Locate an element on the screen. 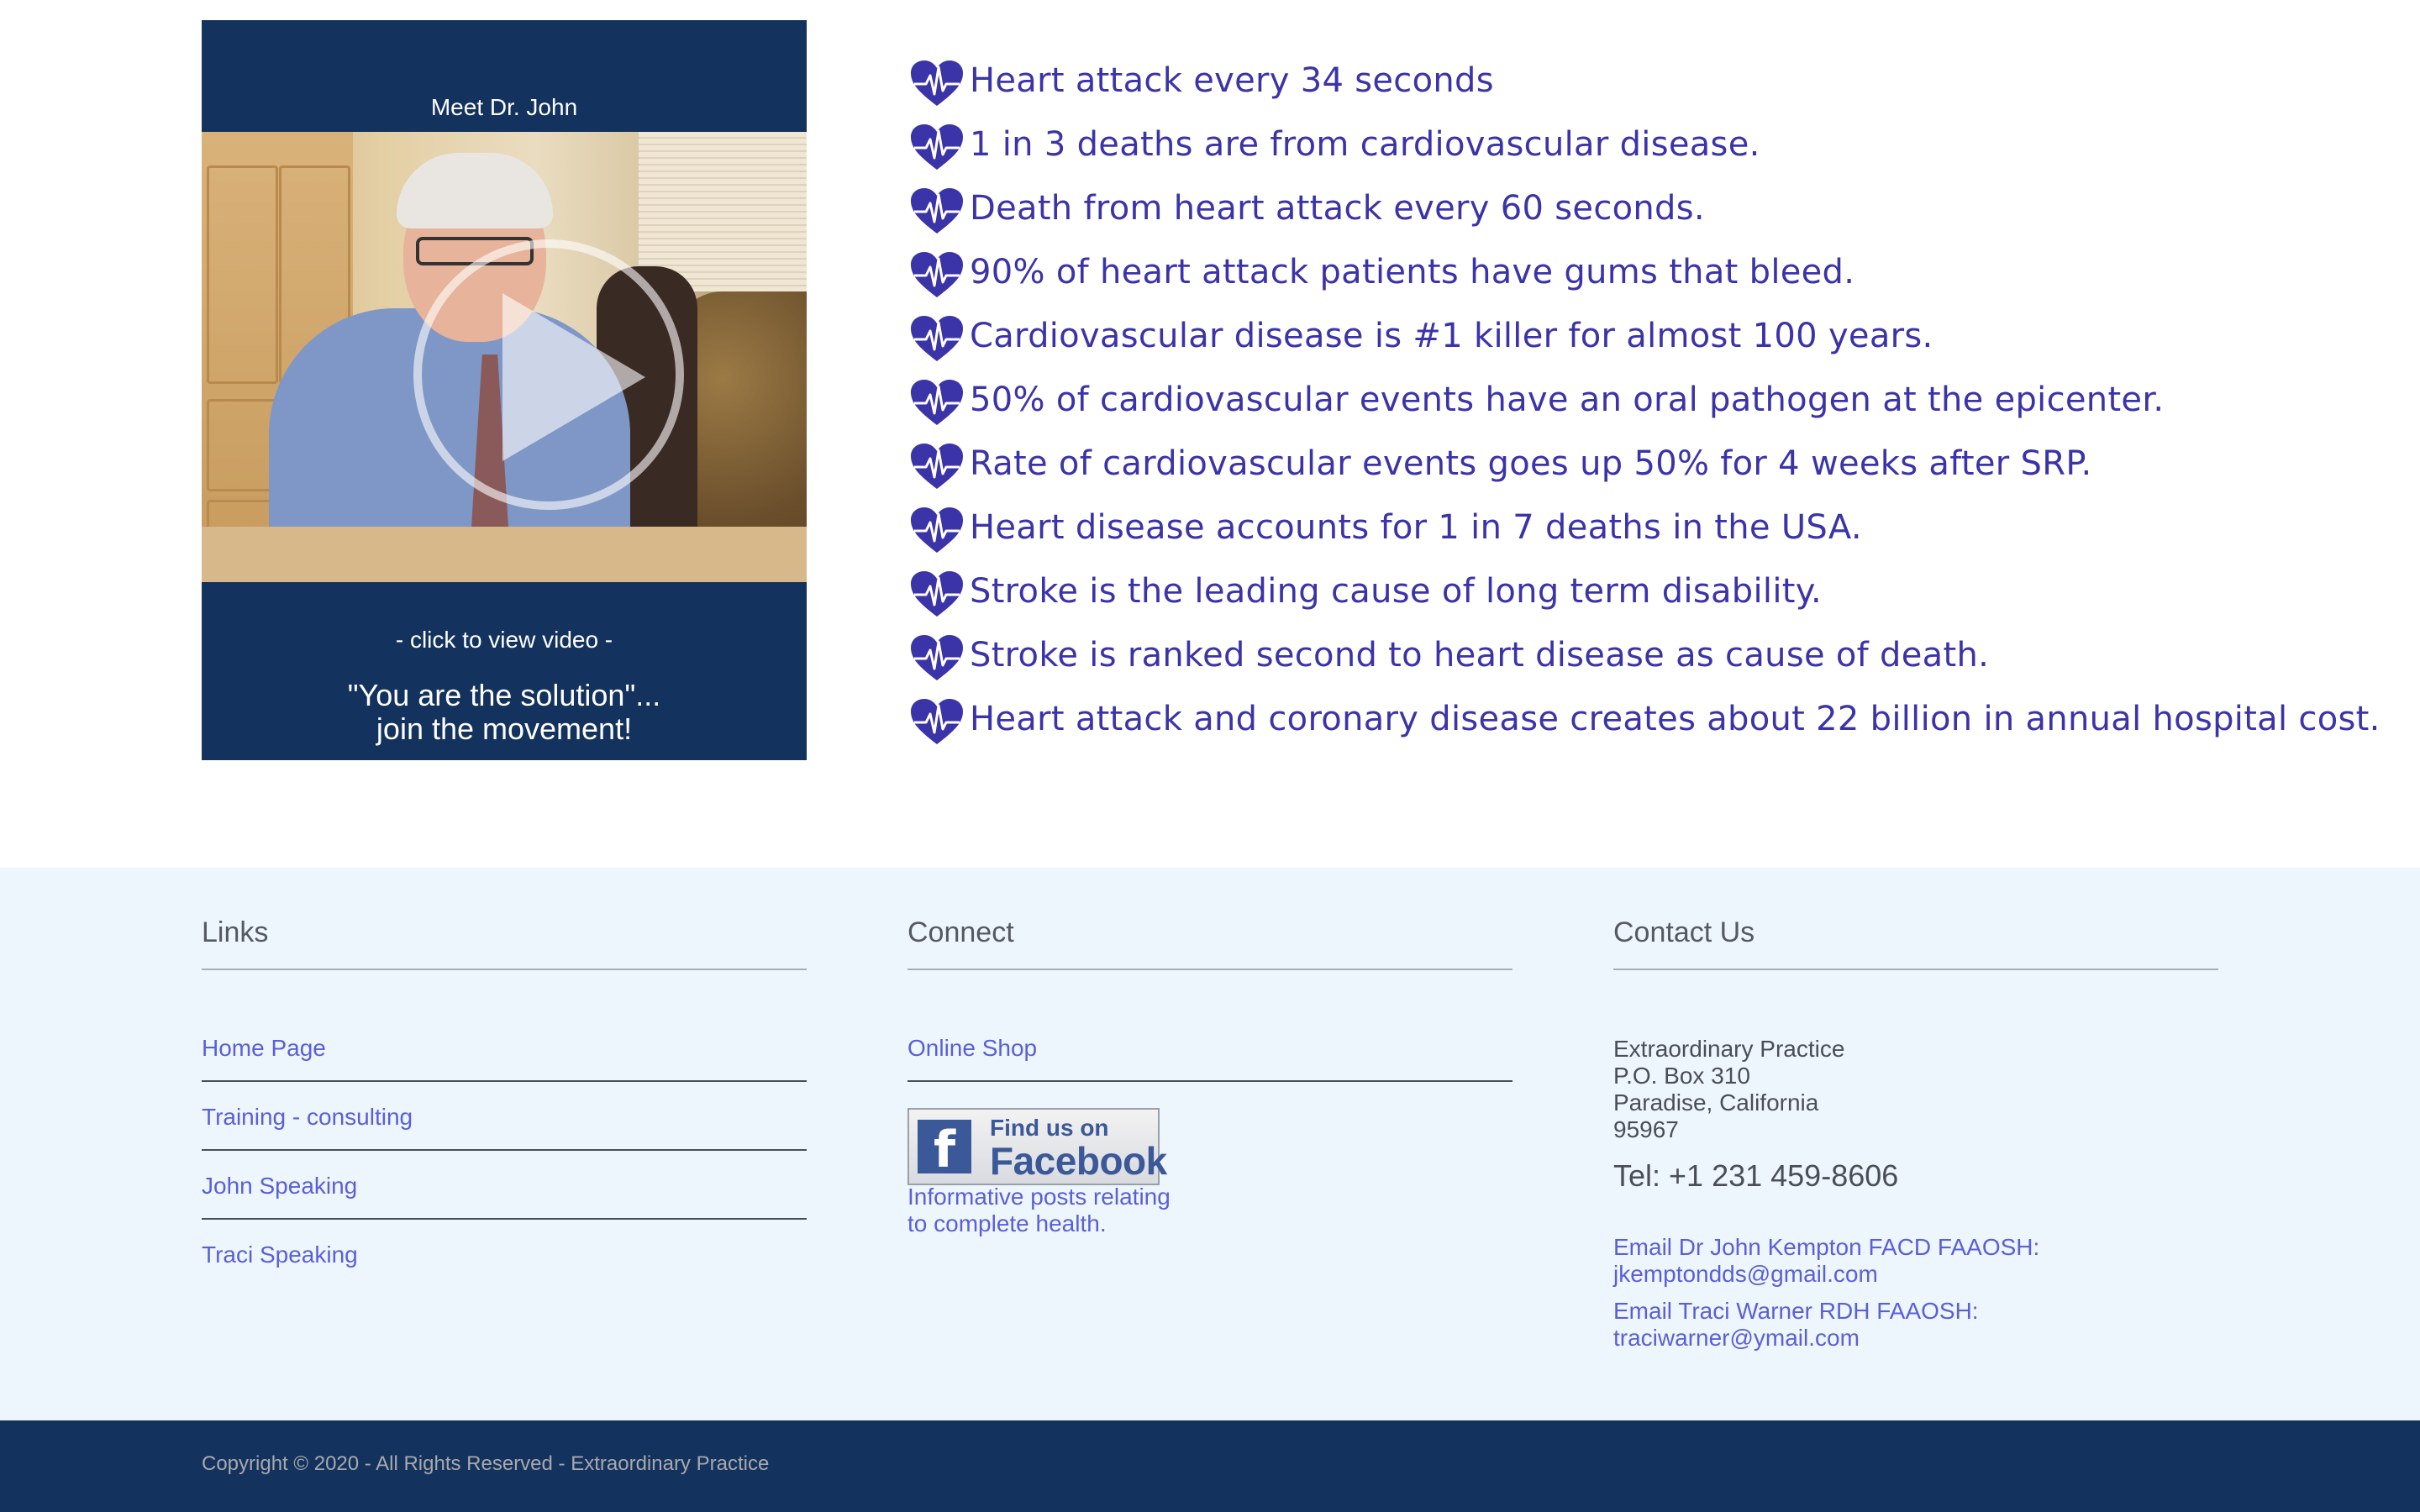 This screenshot has width=2420, height=1512. fact-item: Heart attack every 34 seconds is located at coordinates (1649, 89).